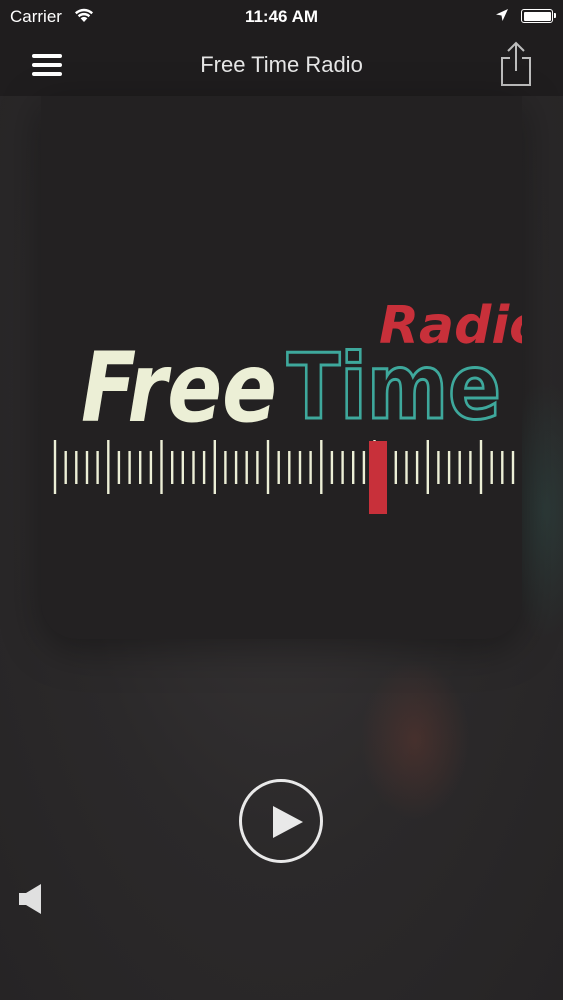 This screenshot has width=563, height=1000. I want to click on status-time: 11:46 AM, so click(281, 16).